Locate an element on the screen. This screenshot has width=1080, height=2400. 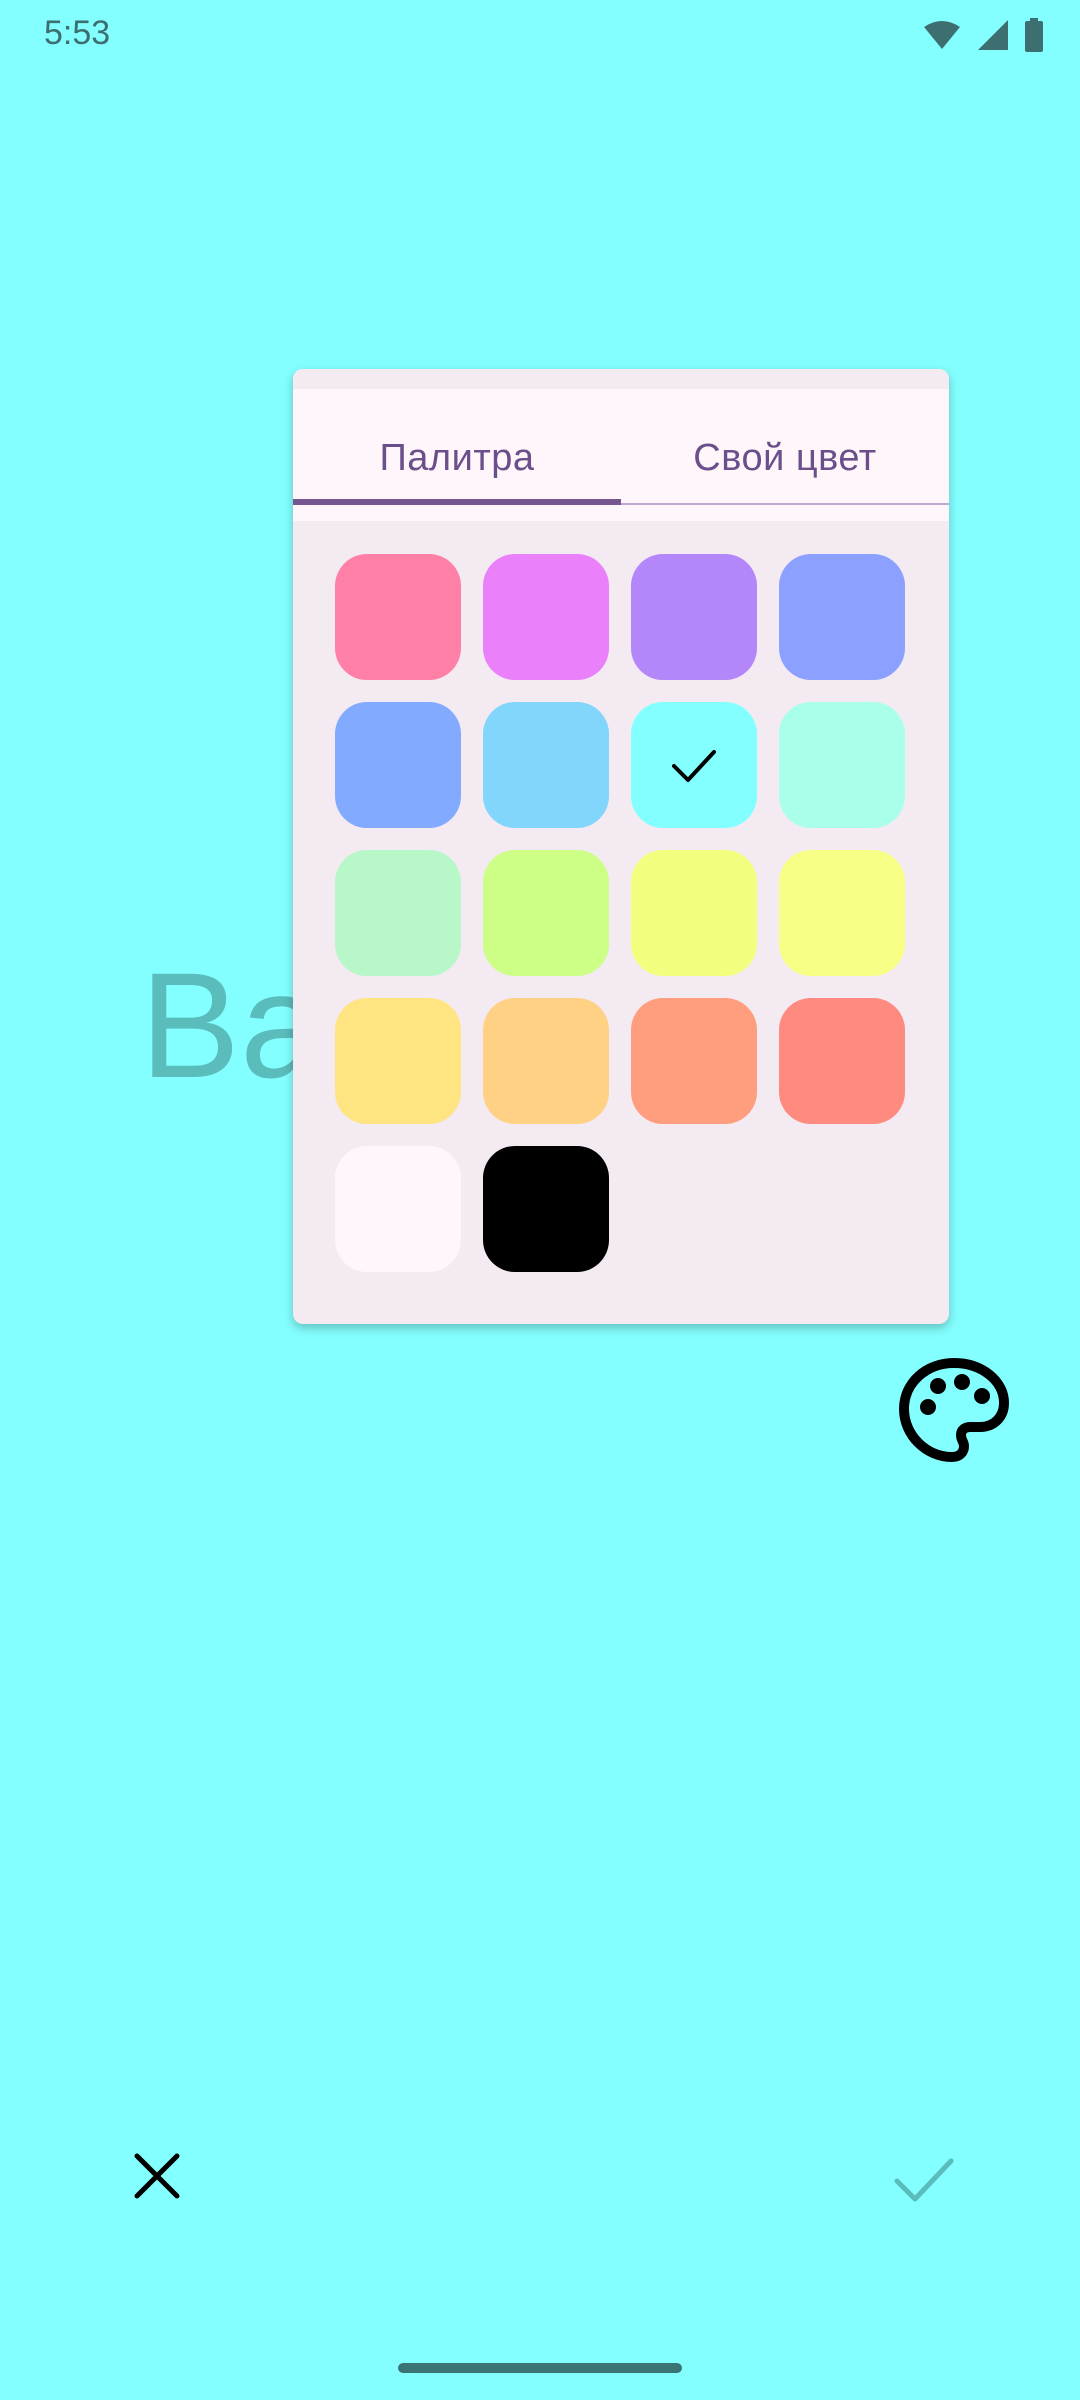
signal-icon is located at coordinates (993, 35).